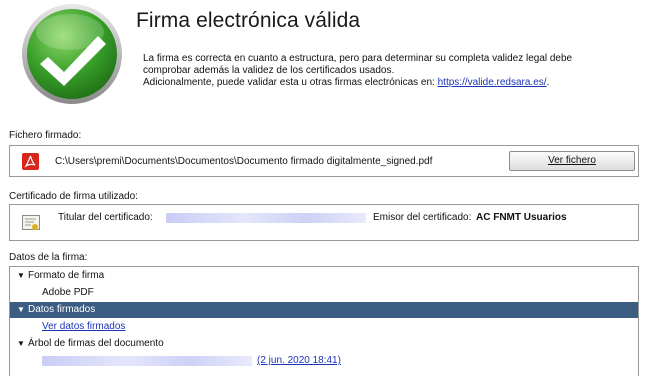 The image size is (650, 376). What do you see at coordinates (324, 344) in the screenshot?
I see `tree-node-signature-tree: ▼ Árbol de firmas del documento` at bounding box center [324, 344].